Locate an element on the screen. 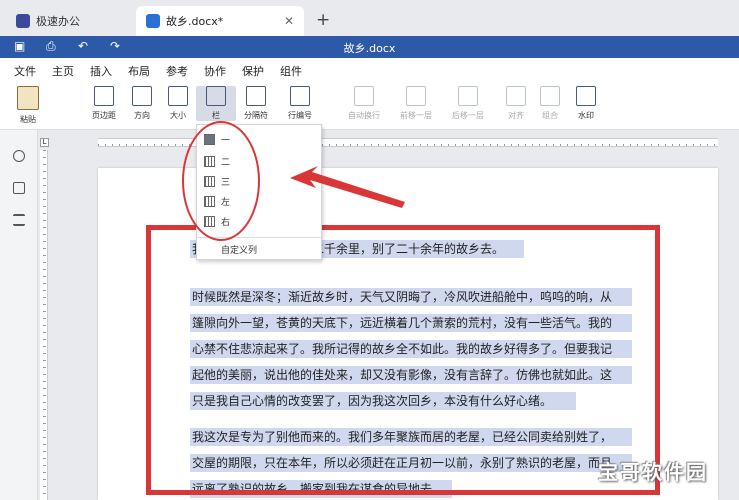 The height and width of the screenshot is (500, 739). orientation-icon is located at coordinates (142, 96).